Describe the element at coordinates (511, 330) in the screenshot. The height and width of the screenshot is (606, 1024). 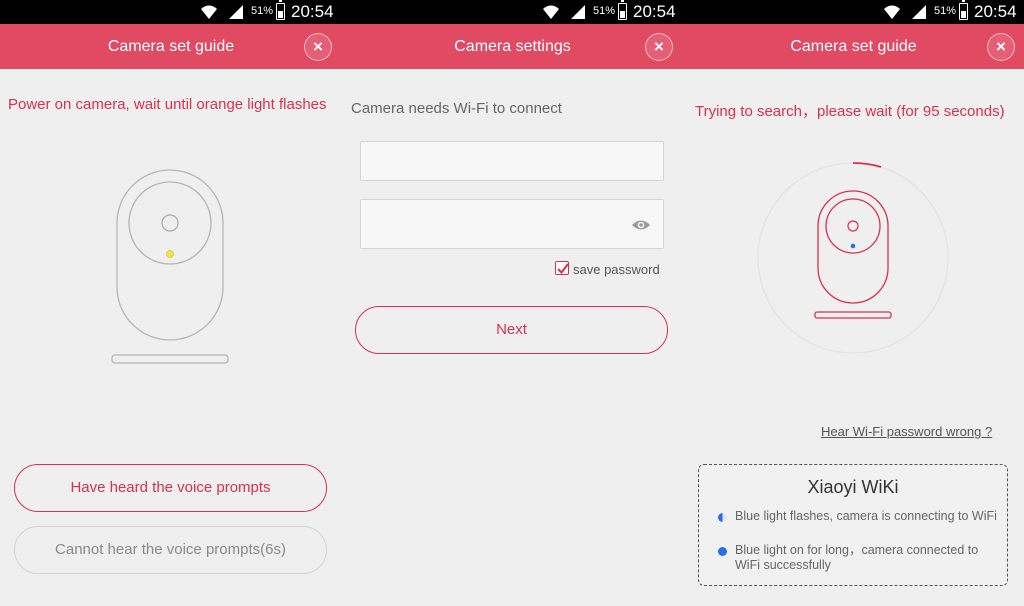
I see `next-button: Next` at that location.